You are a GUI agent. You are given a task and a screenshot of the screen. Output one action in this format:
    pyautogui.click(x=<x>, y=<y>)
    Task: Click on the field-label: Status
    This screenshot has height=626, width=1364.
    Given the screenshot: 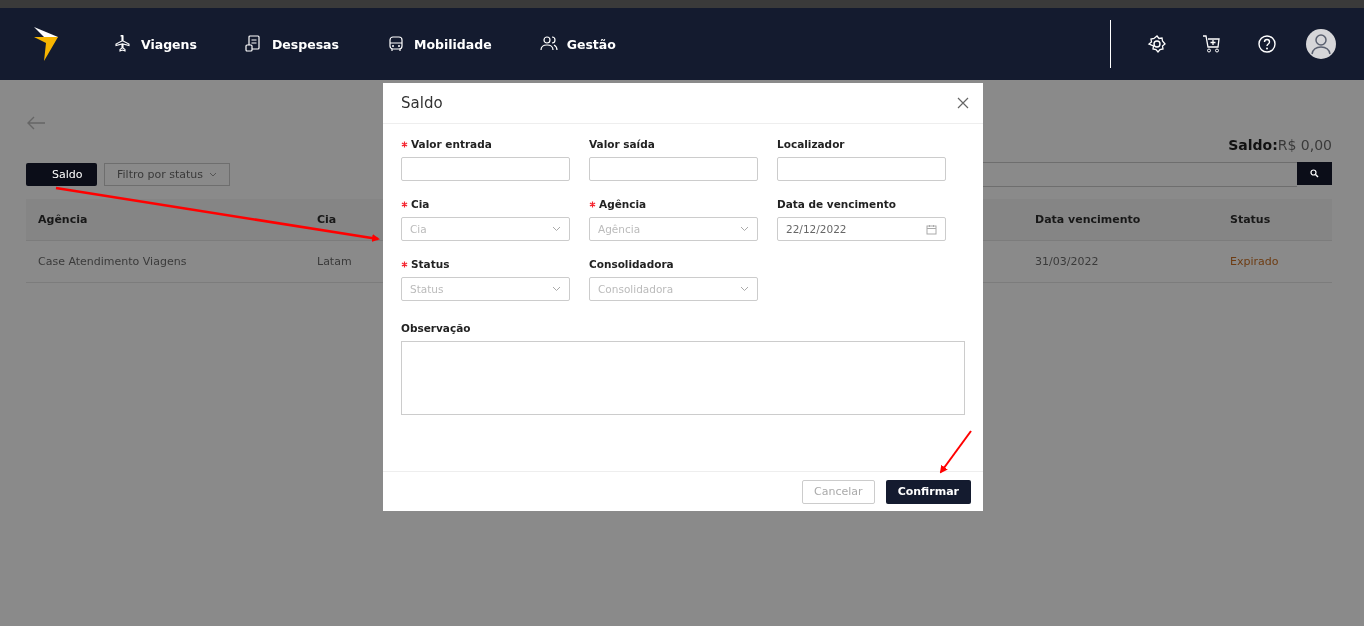 What is the action you would take?
    pyautogui.click(x=485, y=264)
    